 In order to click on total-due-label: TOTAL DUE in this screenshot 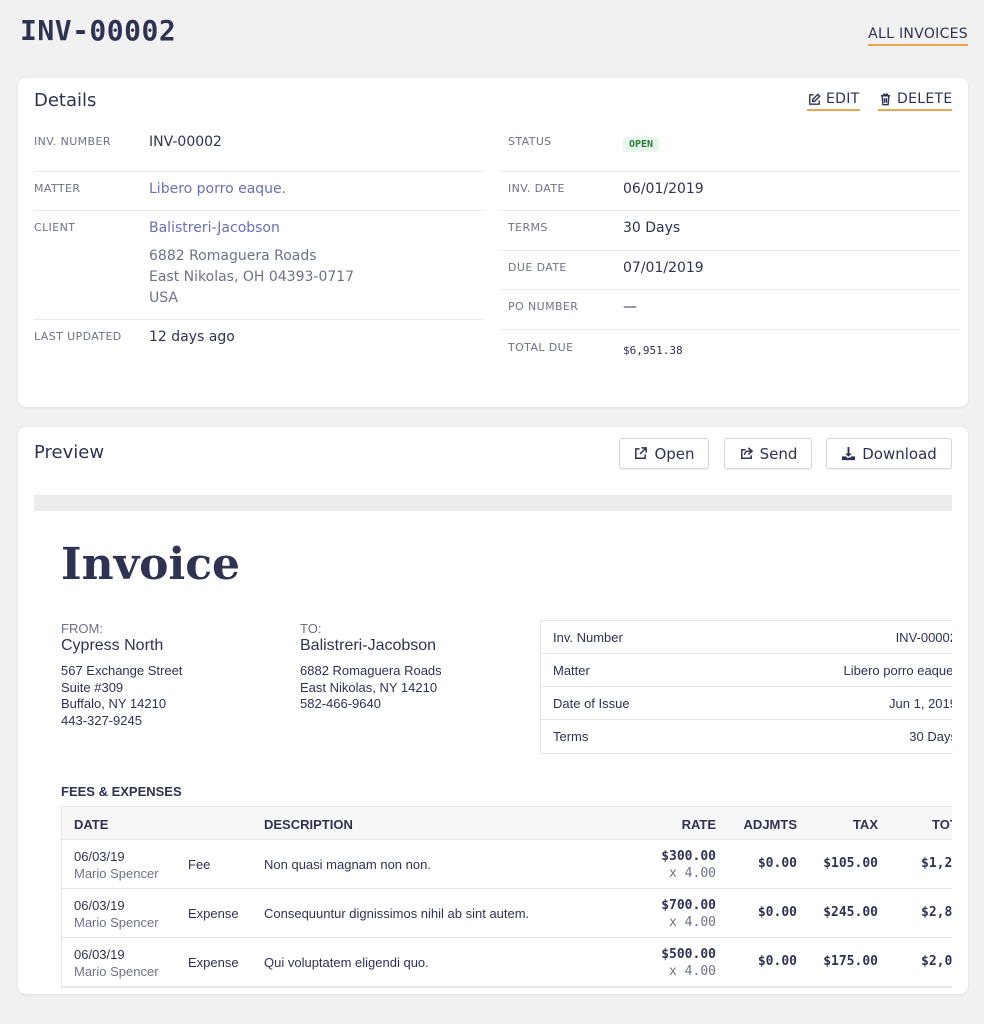, I will do `click(541, 347)`.